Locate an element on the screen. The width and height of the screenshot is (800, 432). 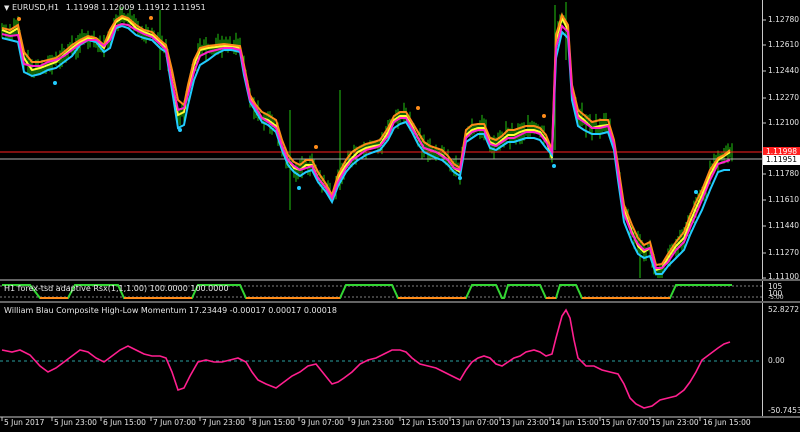
time-label: 6 Jun 15:00 is located at coordinates (124, 422).